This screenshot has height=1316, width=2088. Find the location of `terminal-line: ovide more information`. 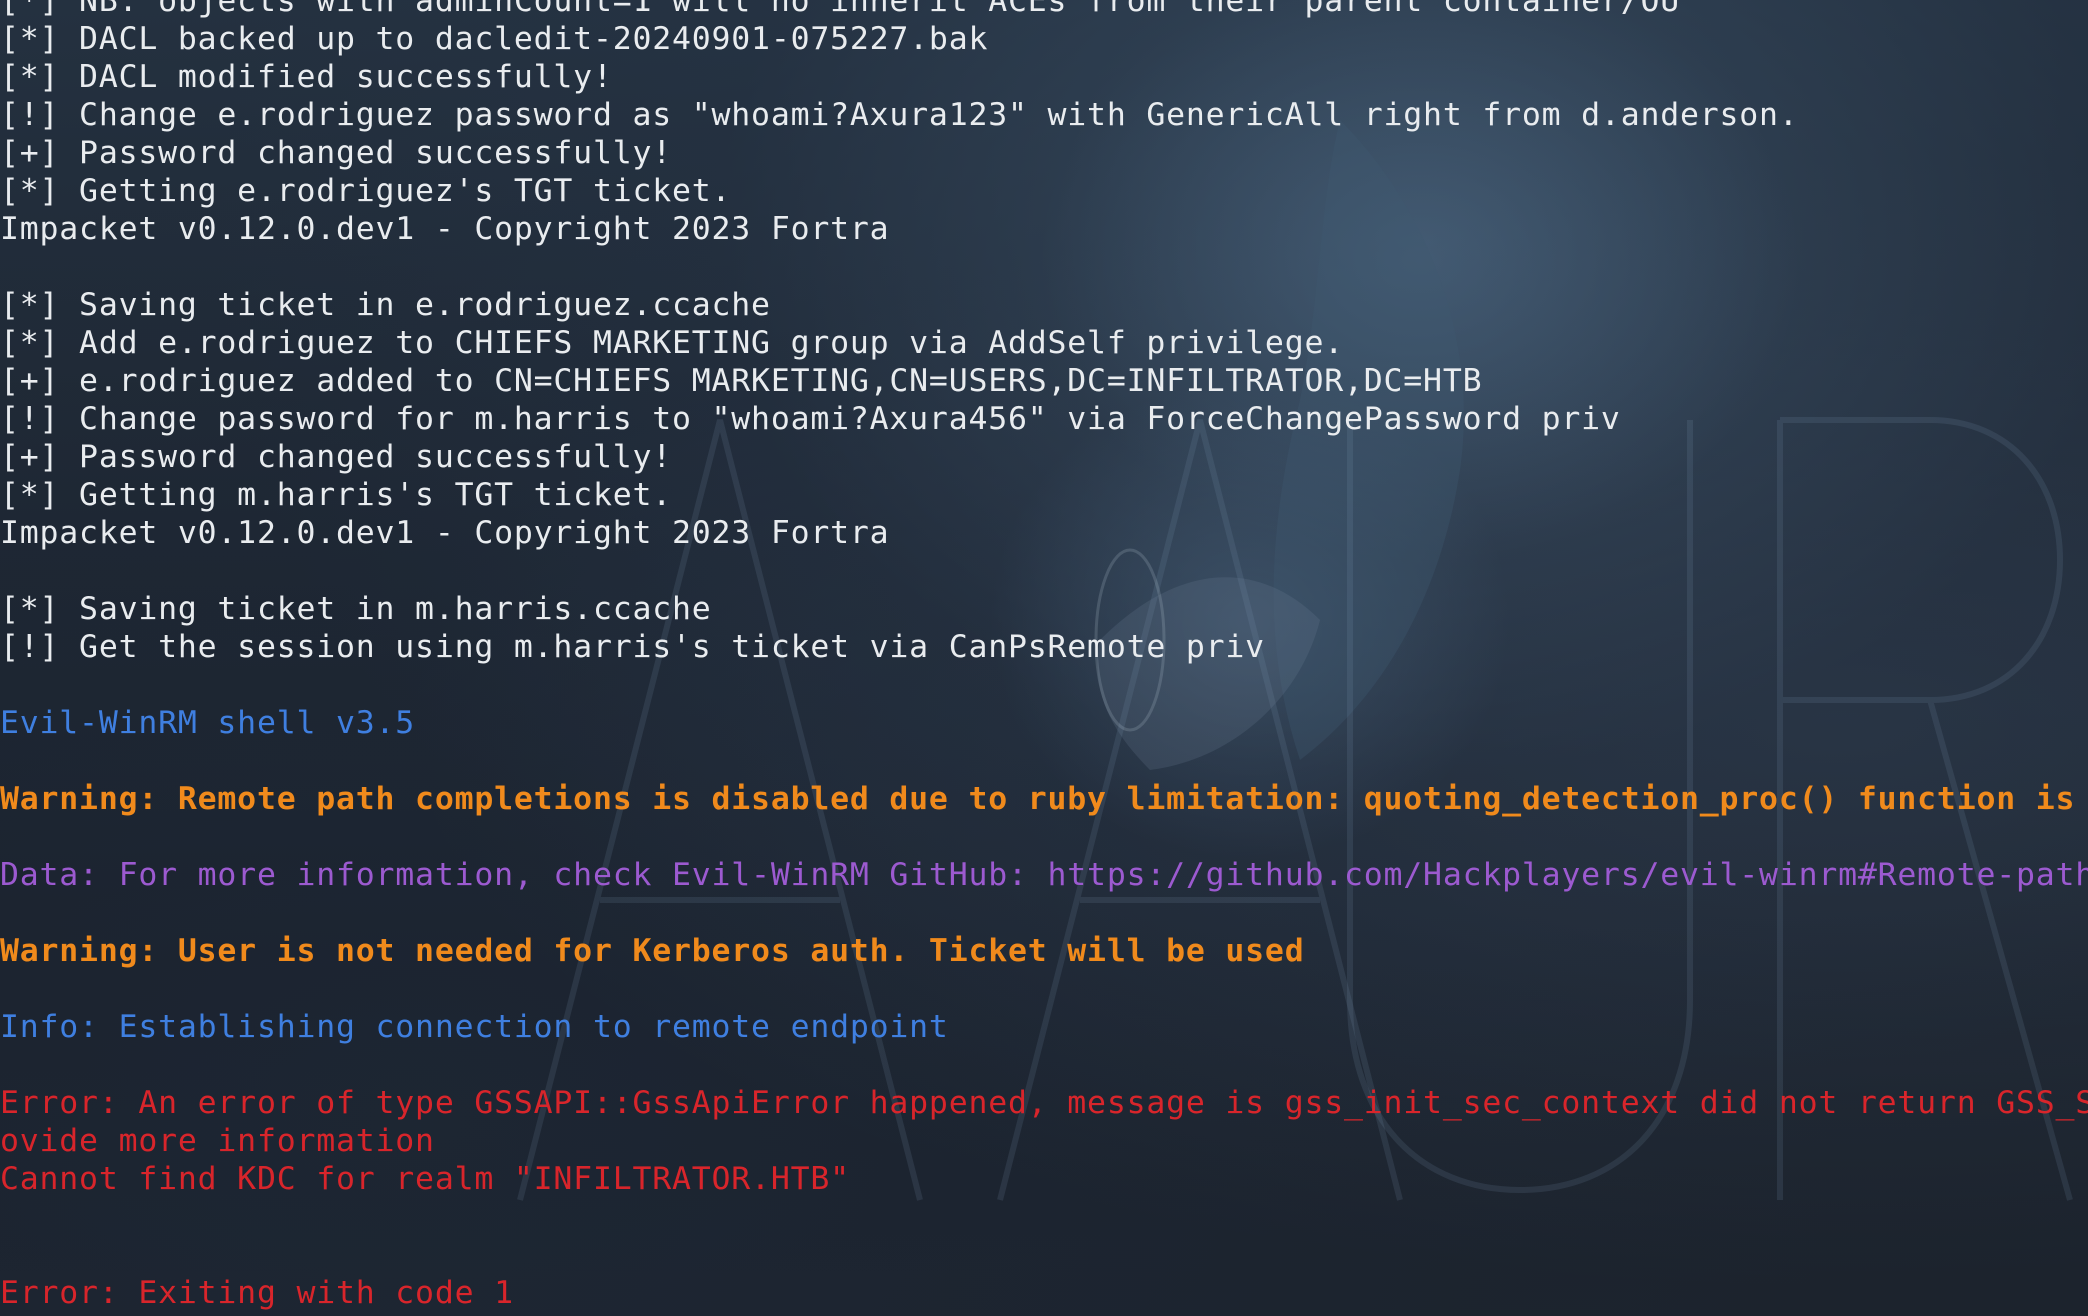

terminal-line: ovide more information is located at coordinates (217, 1141).